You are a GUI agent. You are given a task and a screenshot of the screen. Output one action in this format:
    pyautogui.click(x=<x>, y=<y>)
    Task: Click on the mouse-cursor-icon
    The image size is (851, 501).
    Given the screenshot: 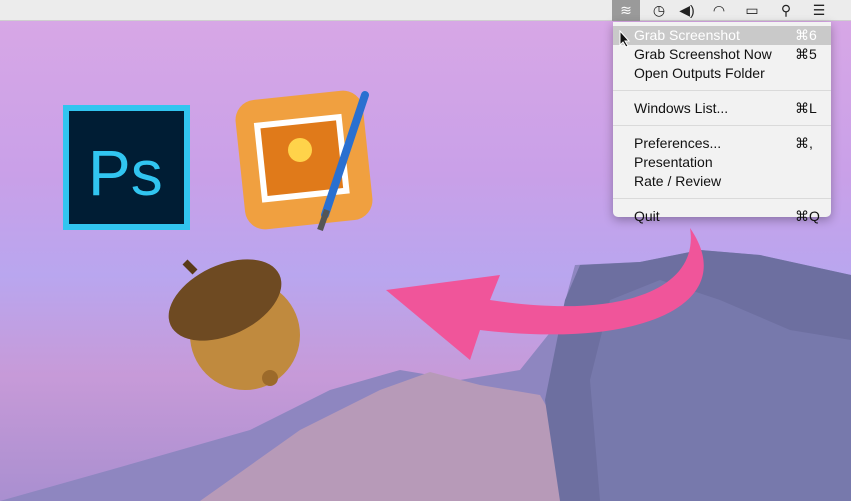 What is the action you would take?
    pyautogui.click(x=625, y=39)
    